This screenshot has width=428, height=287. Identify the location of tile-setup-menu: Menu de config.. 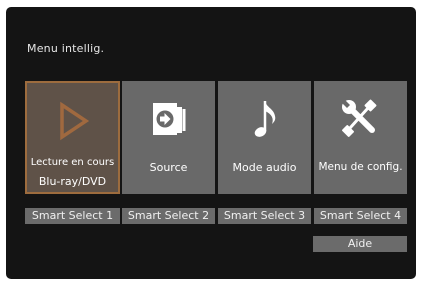
(360, 137).